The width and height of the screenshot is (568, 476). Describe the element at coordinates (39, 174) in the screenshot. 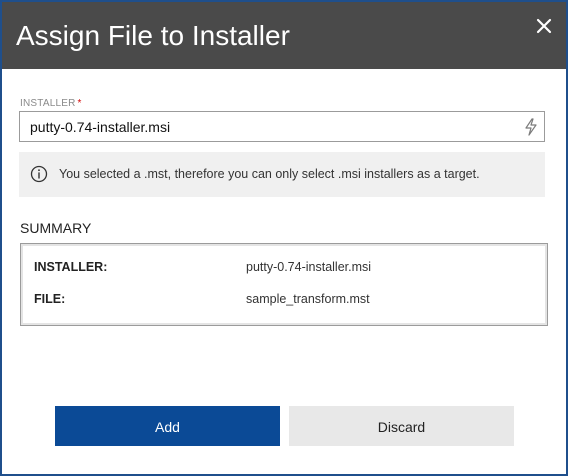

I see `info-icon` at that location.